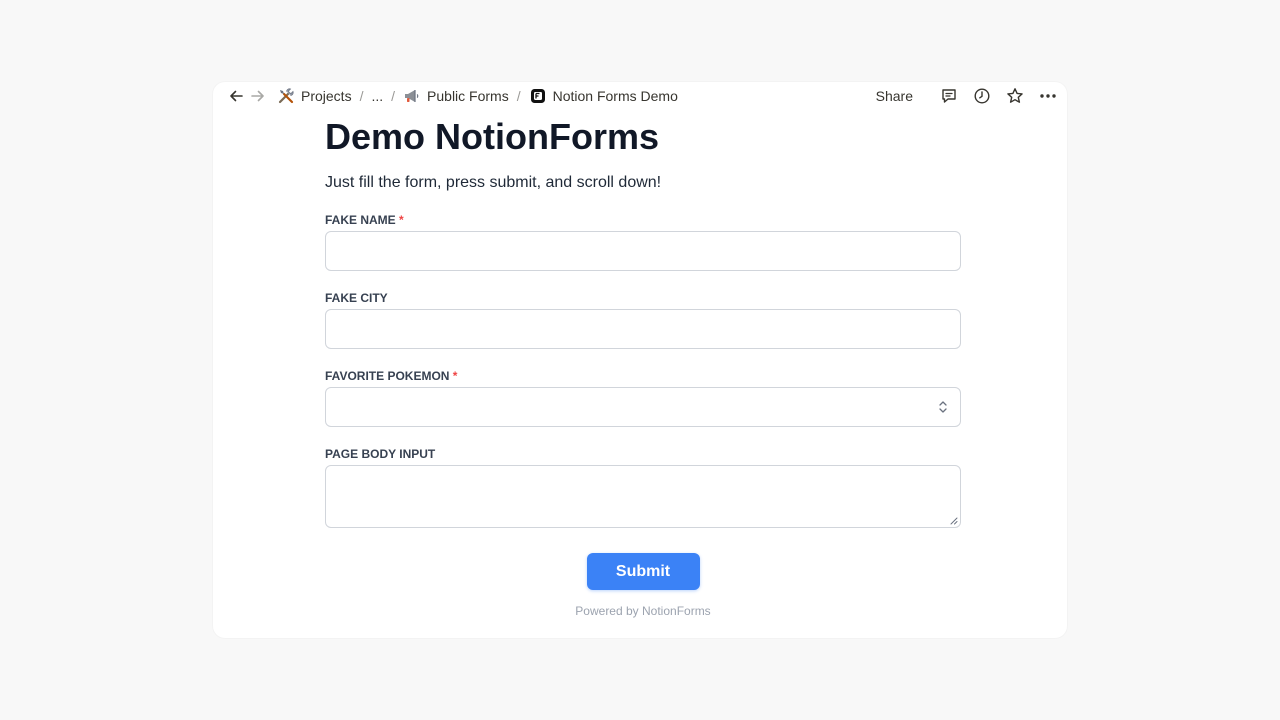 This screenshot has width=1280, height=720. What do you see at coordinates (949, 96) in the screenshot?
I see `comment-icon` at bounding box center [949, 96].